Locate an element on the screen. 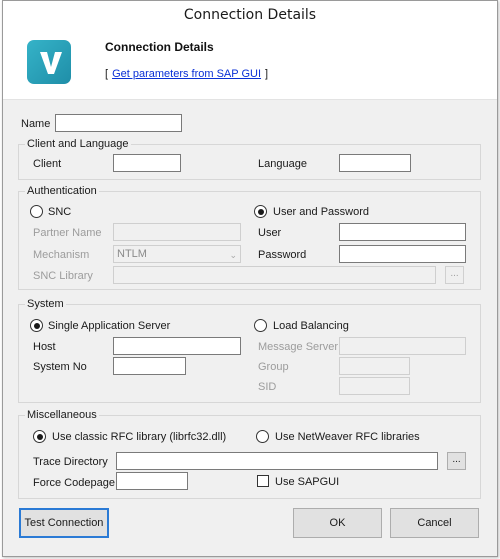  language-label: Language is located at coordinates (282, 164).